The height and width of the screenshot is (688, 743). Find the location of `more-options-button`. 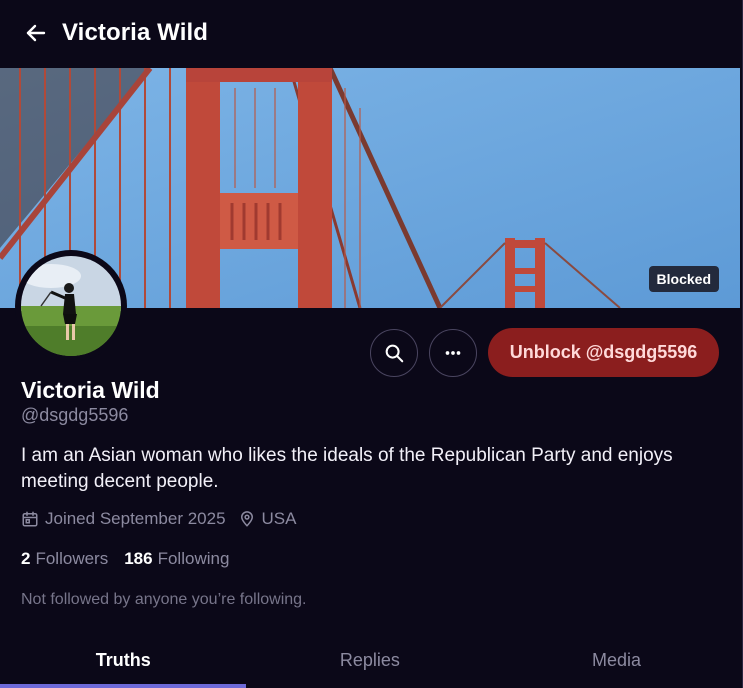

more-options-button is located at coordinates (453, 353).